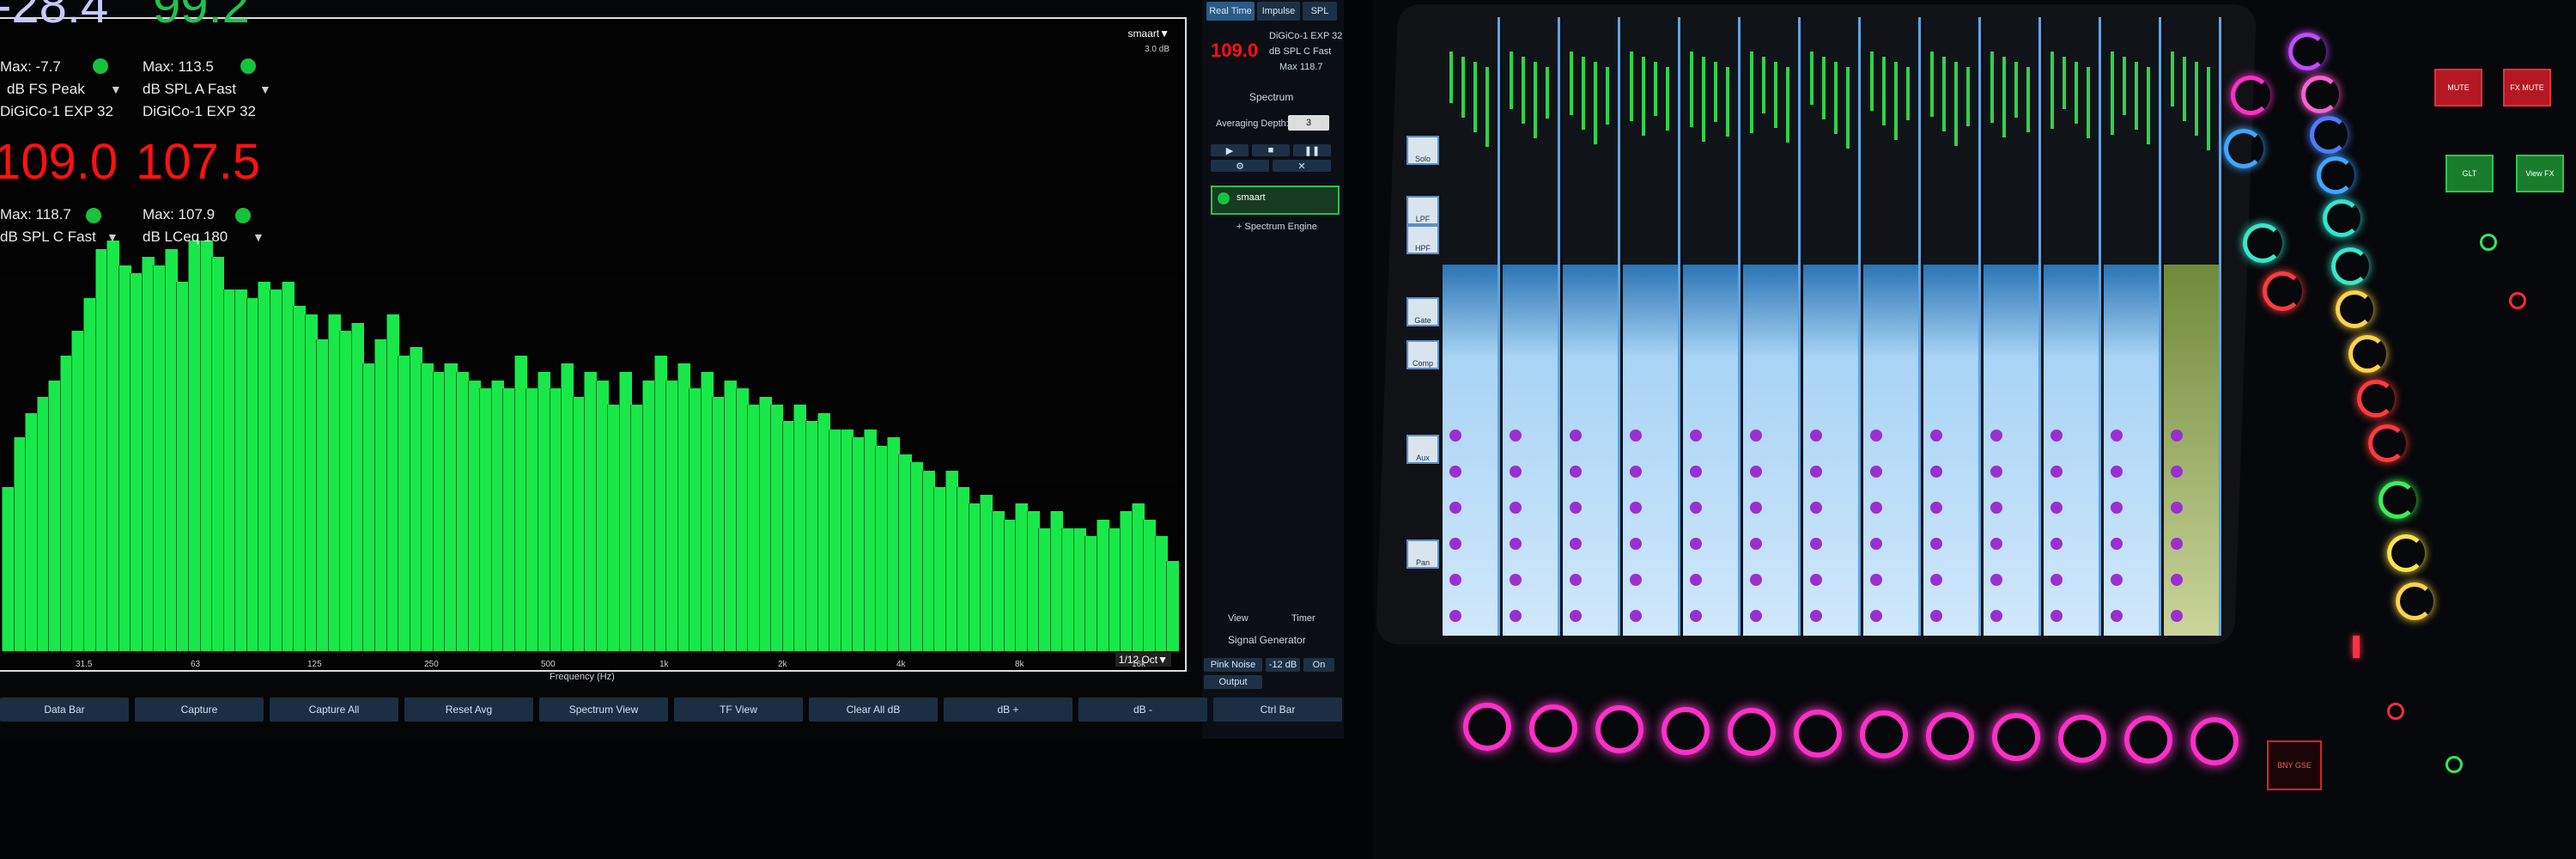 The image size is (2576, 859). What do you see at coordinates (1276, 227) in the screenshot?
I see `add-spectrum-engine-link: + Spectrum Engine` at bounding box center [1276, 227].